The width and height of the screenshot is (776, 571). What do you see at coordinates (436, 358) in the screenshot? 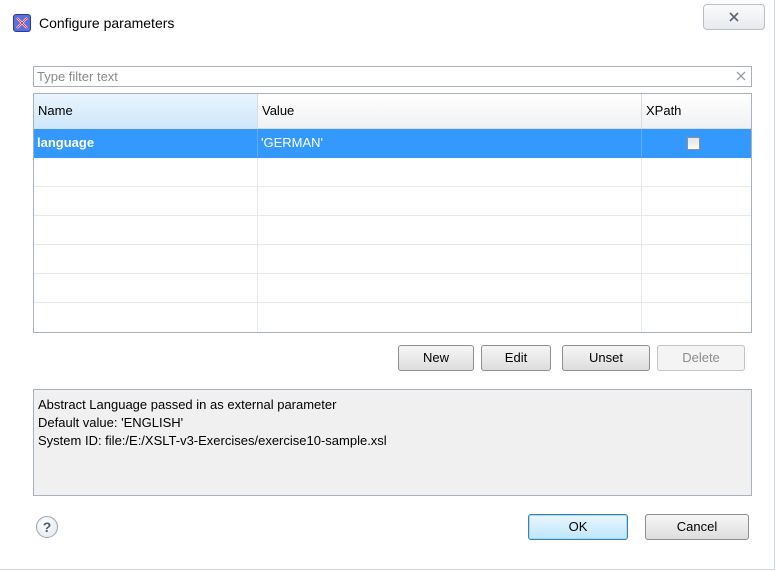
I see `new-button: New` at bounding box center [436, 358].